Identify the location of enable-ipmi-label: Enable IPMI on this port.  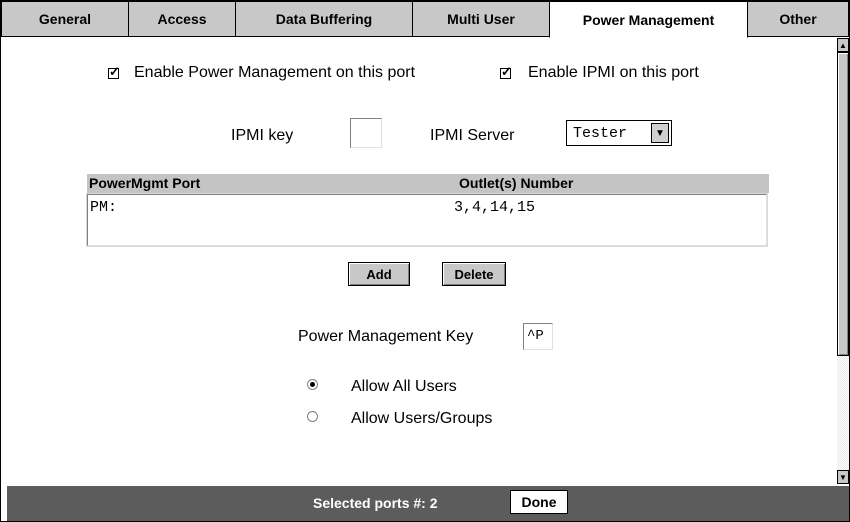
(613, 72).